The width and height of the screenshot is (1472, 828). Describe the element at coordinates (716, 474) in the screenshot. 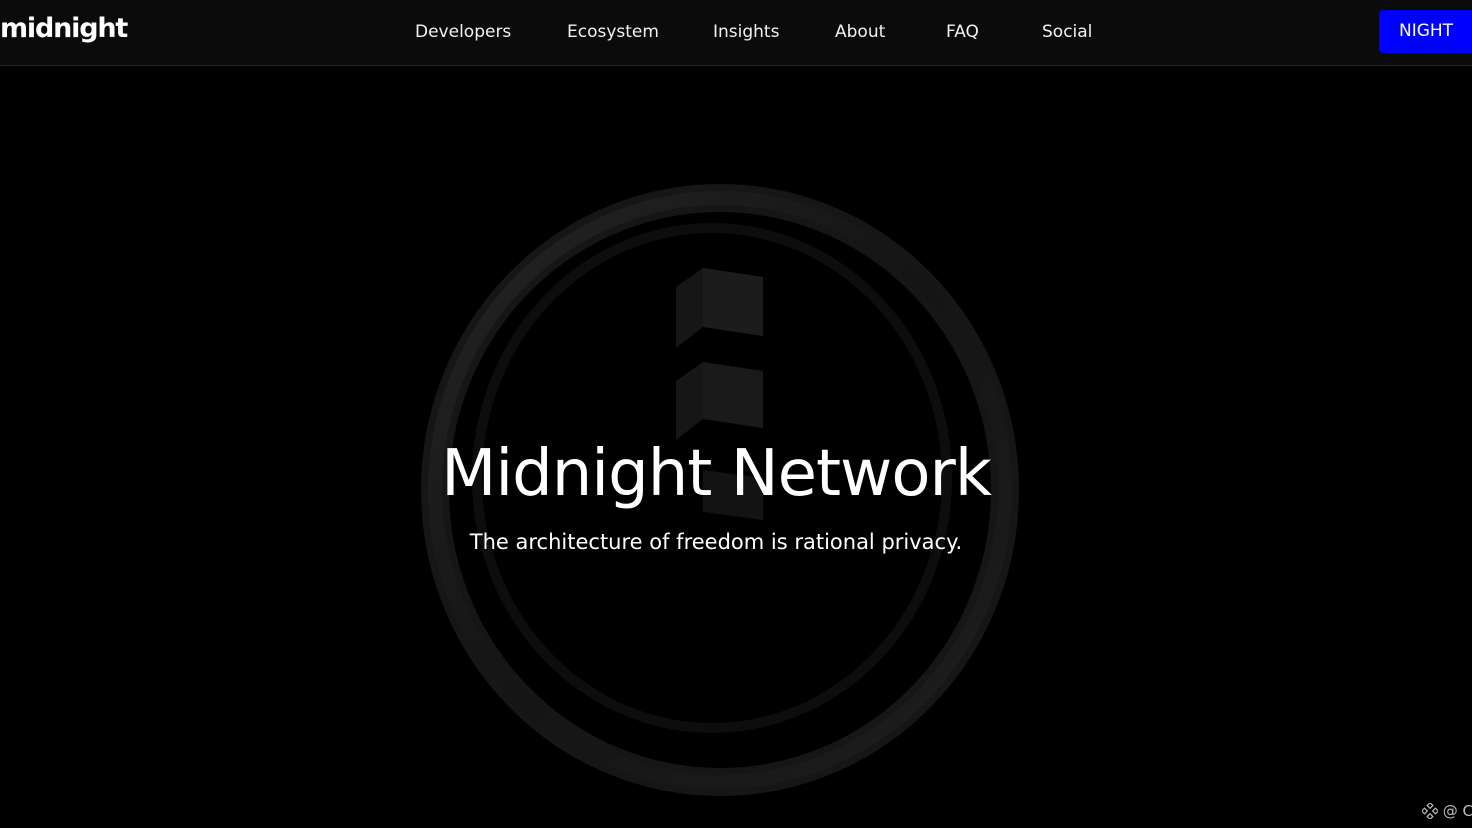

I see `hero-title: Midnight Network` at that location.